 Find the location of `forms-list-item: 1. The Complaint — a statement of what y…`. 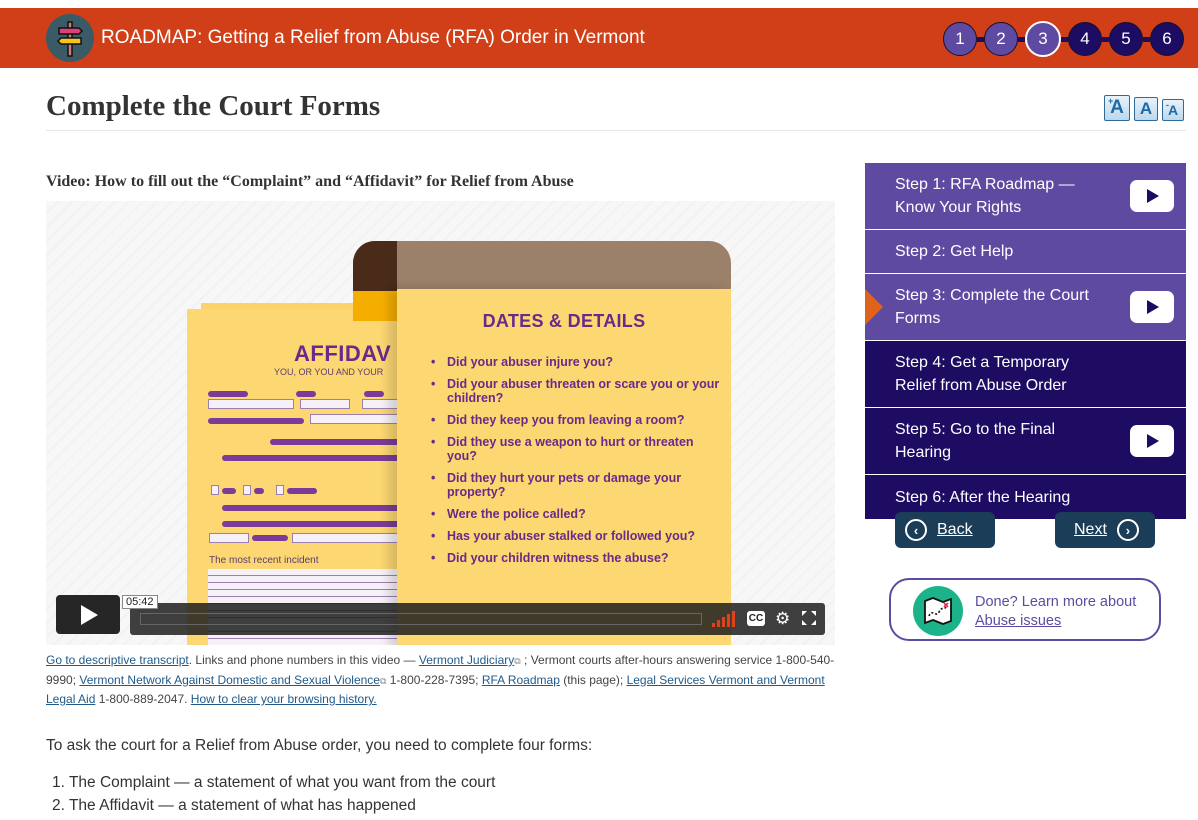

forms-list-item: 1. The Complaint — a statement of what y… is located at coordinates (274, 782).